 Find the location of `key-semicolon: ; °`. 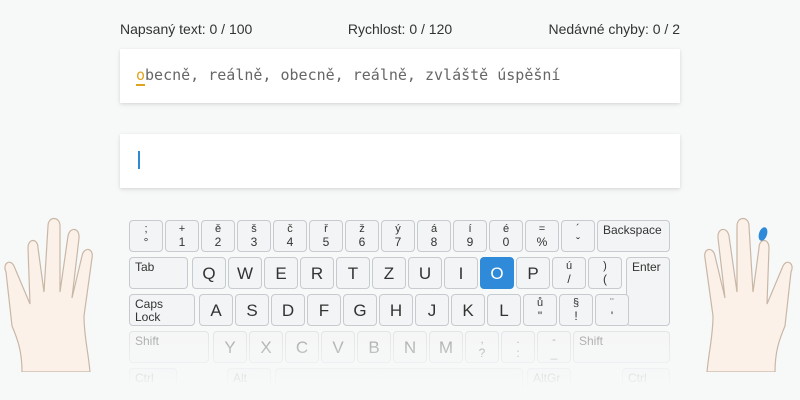

key-semicolon: ; ° is located at coordinates (146, 236).